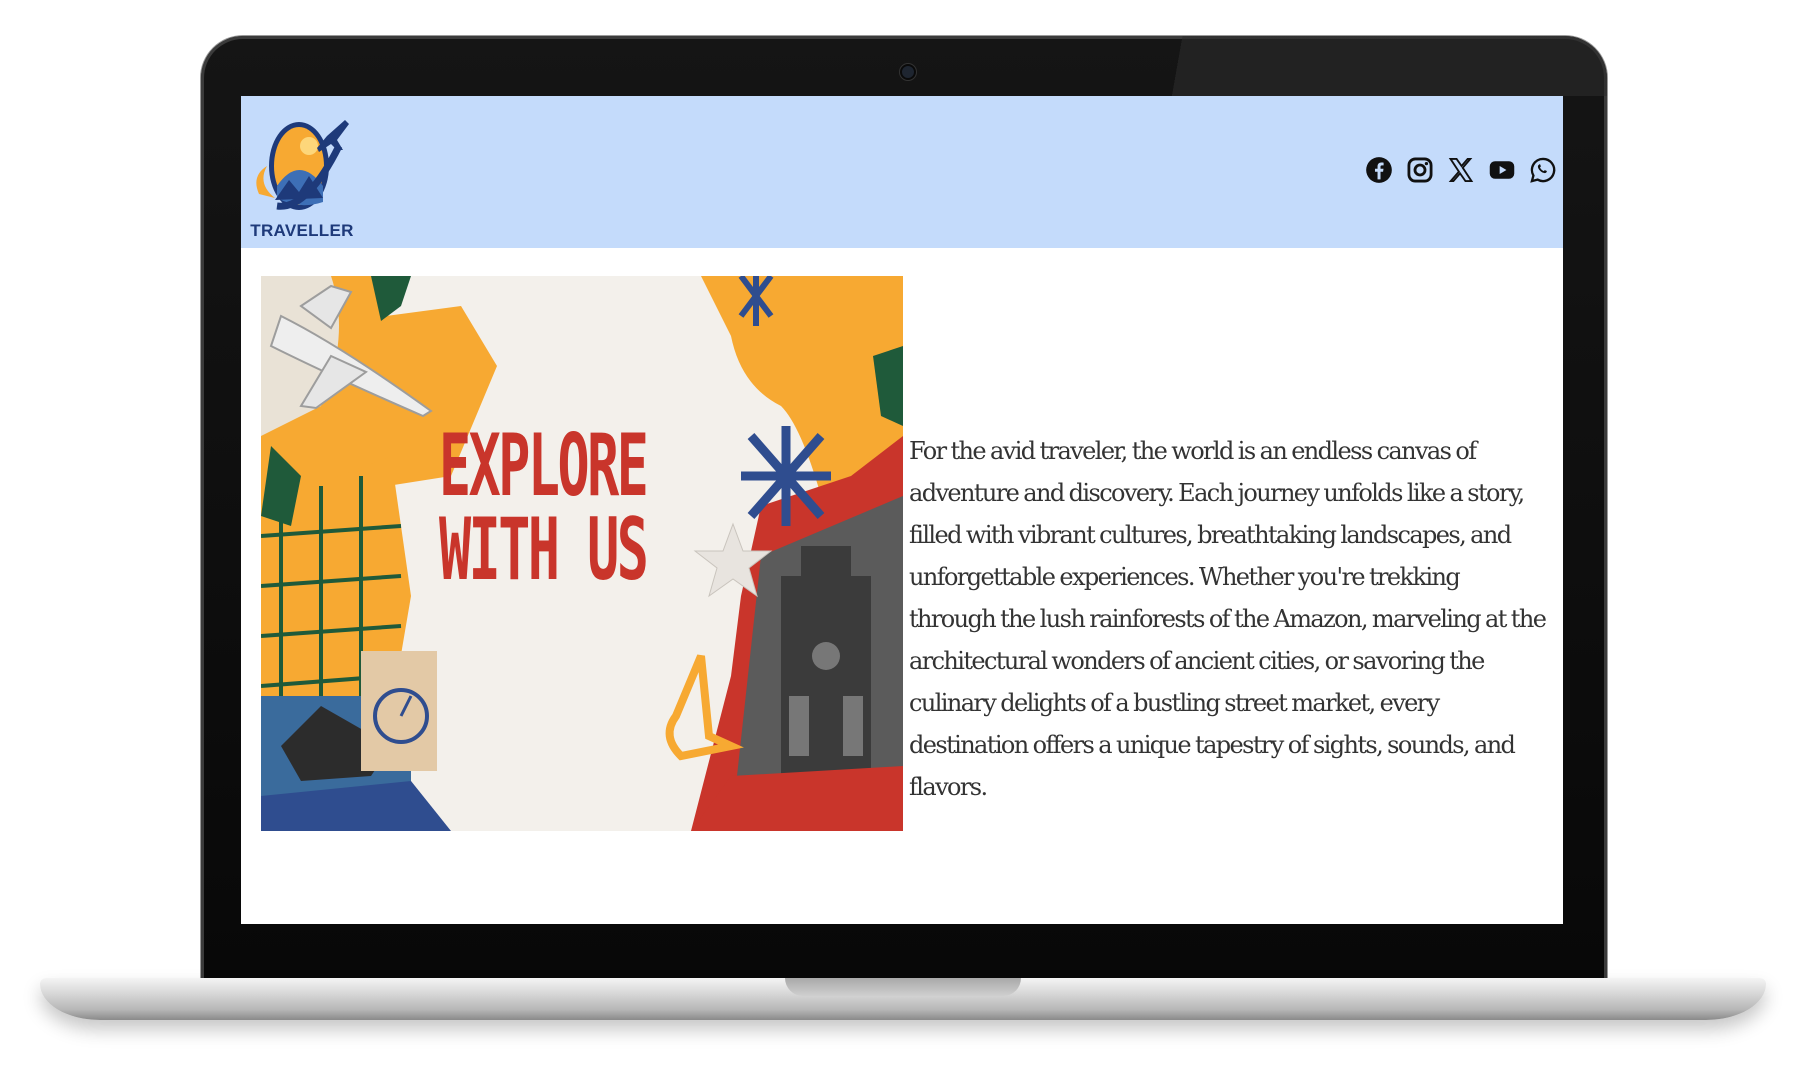 This screenshot has height=1080, width=1800. I want to click on facebook-icon, so click(1379, 170).